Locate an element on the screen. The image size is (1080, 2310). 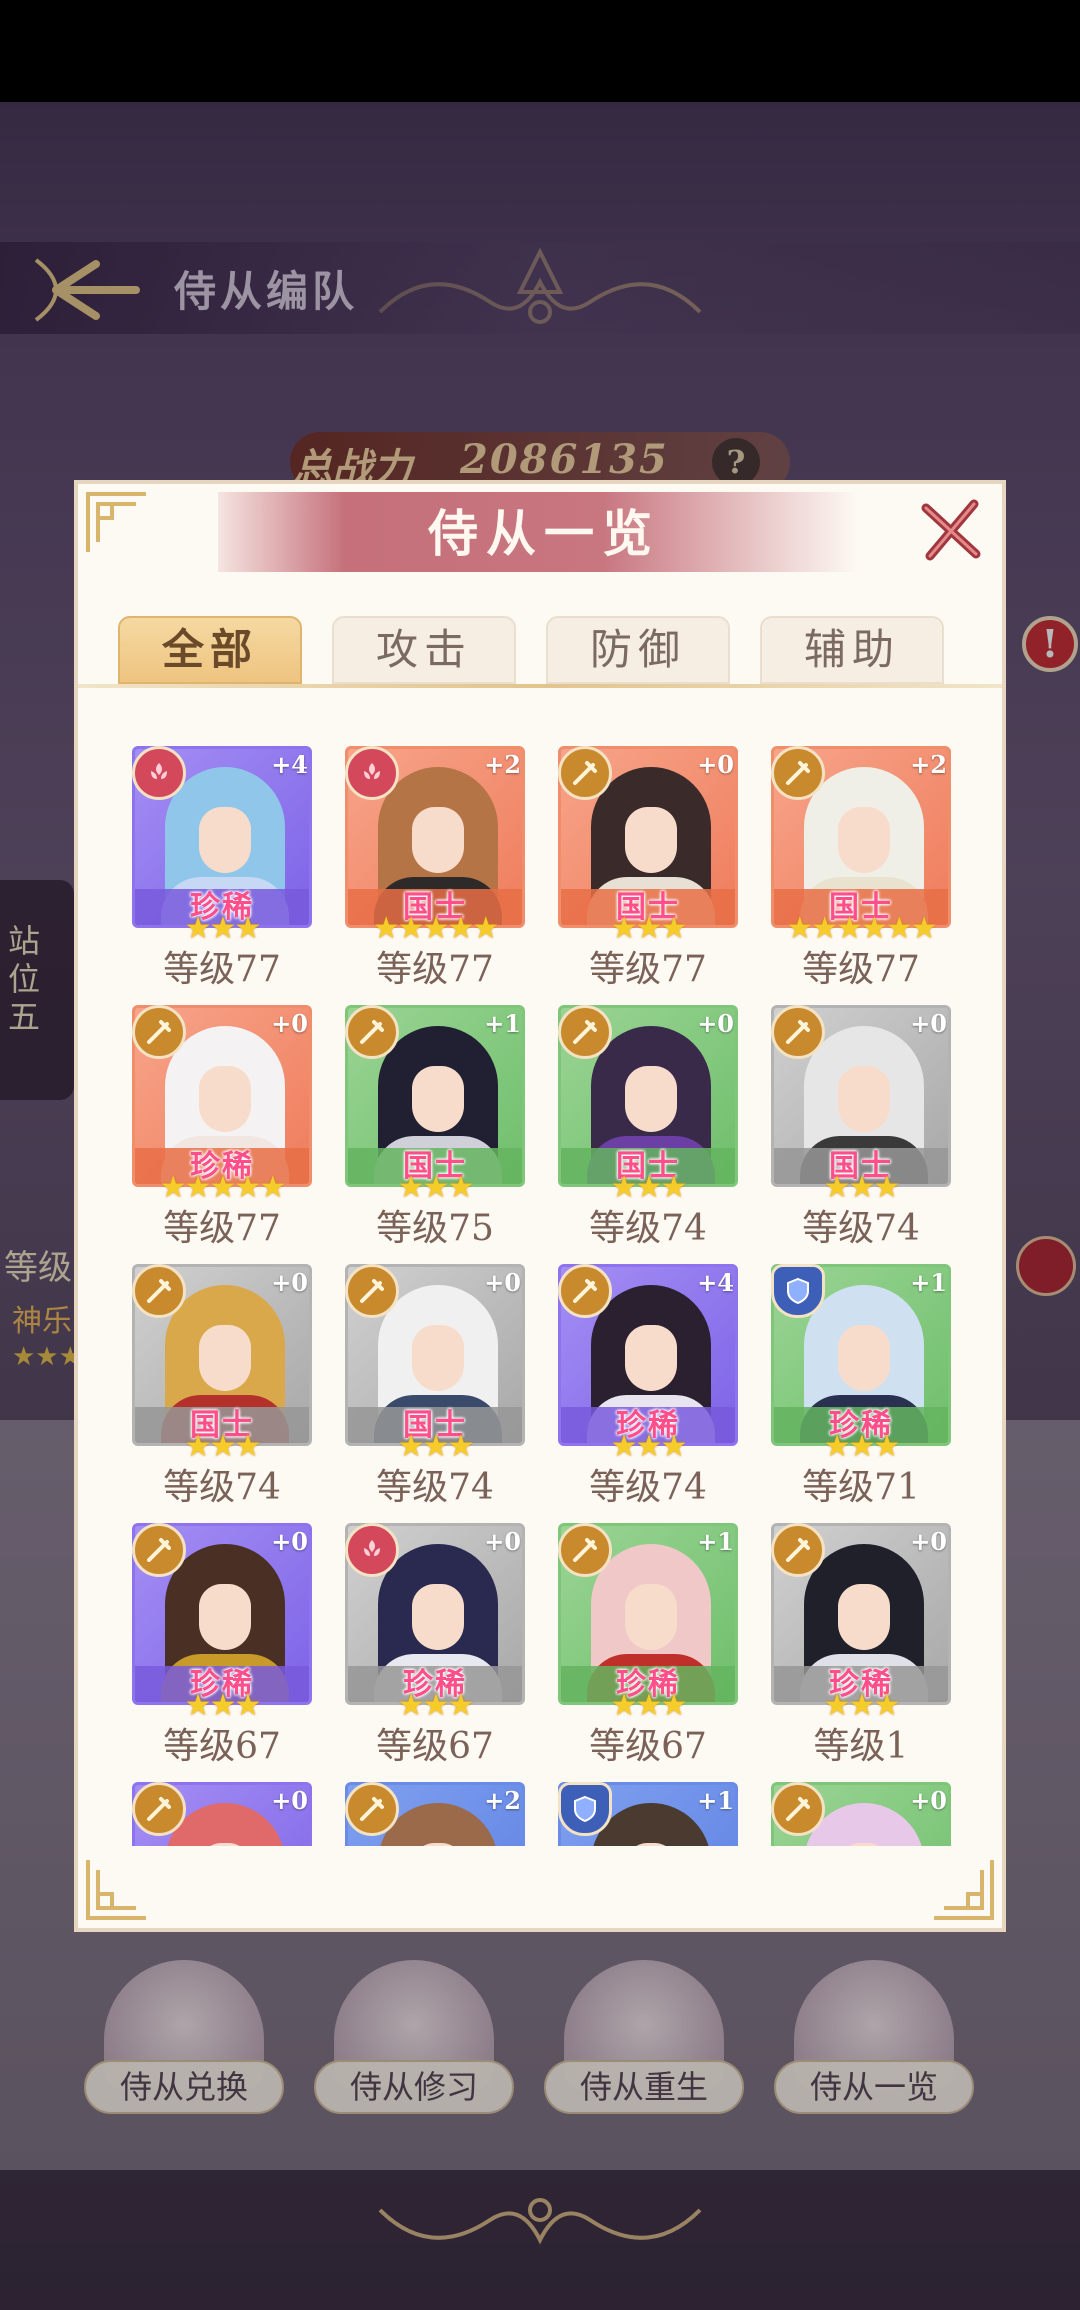
attendant-card: +2 is located at coordinates (435, 1814).